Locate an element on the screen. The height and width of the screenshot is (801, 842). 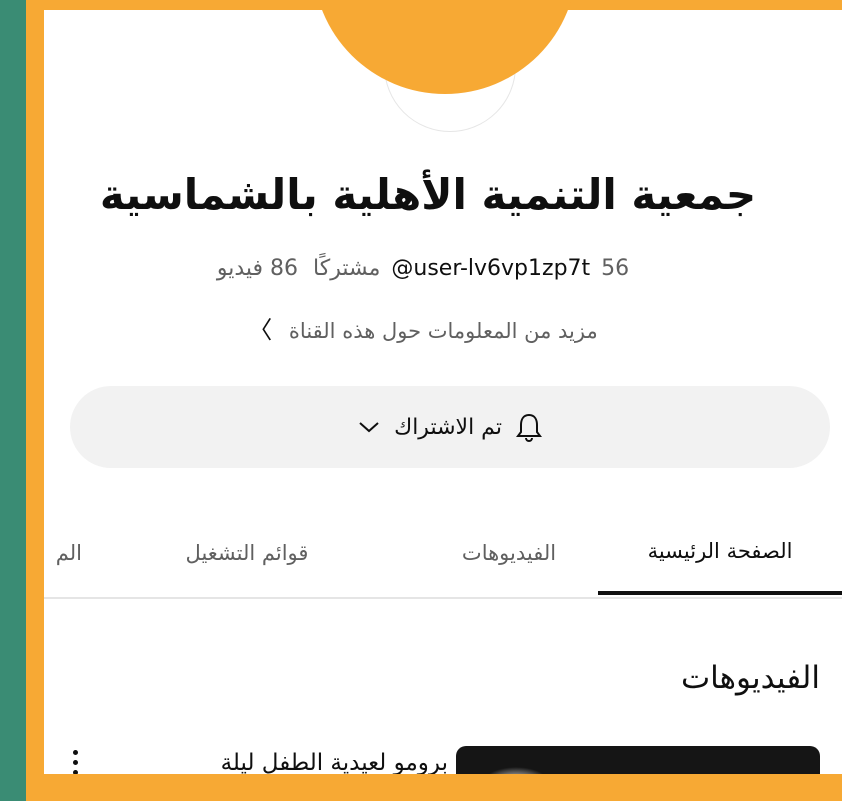
more-vert-icon is located at coordinates (75, 762).